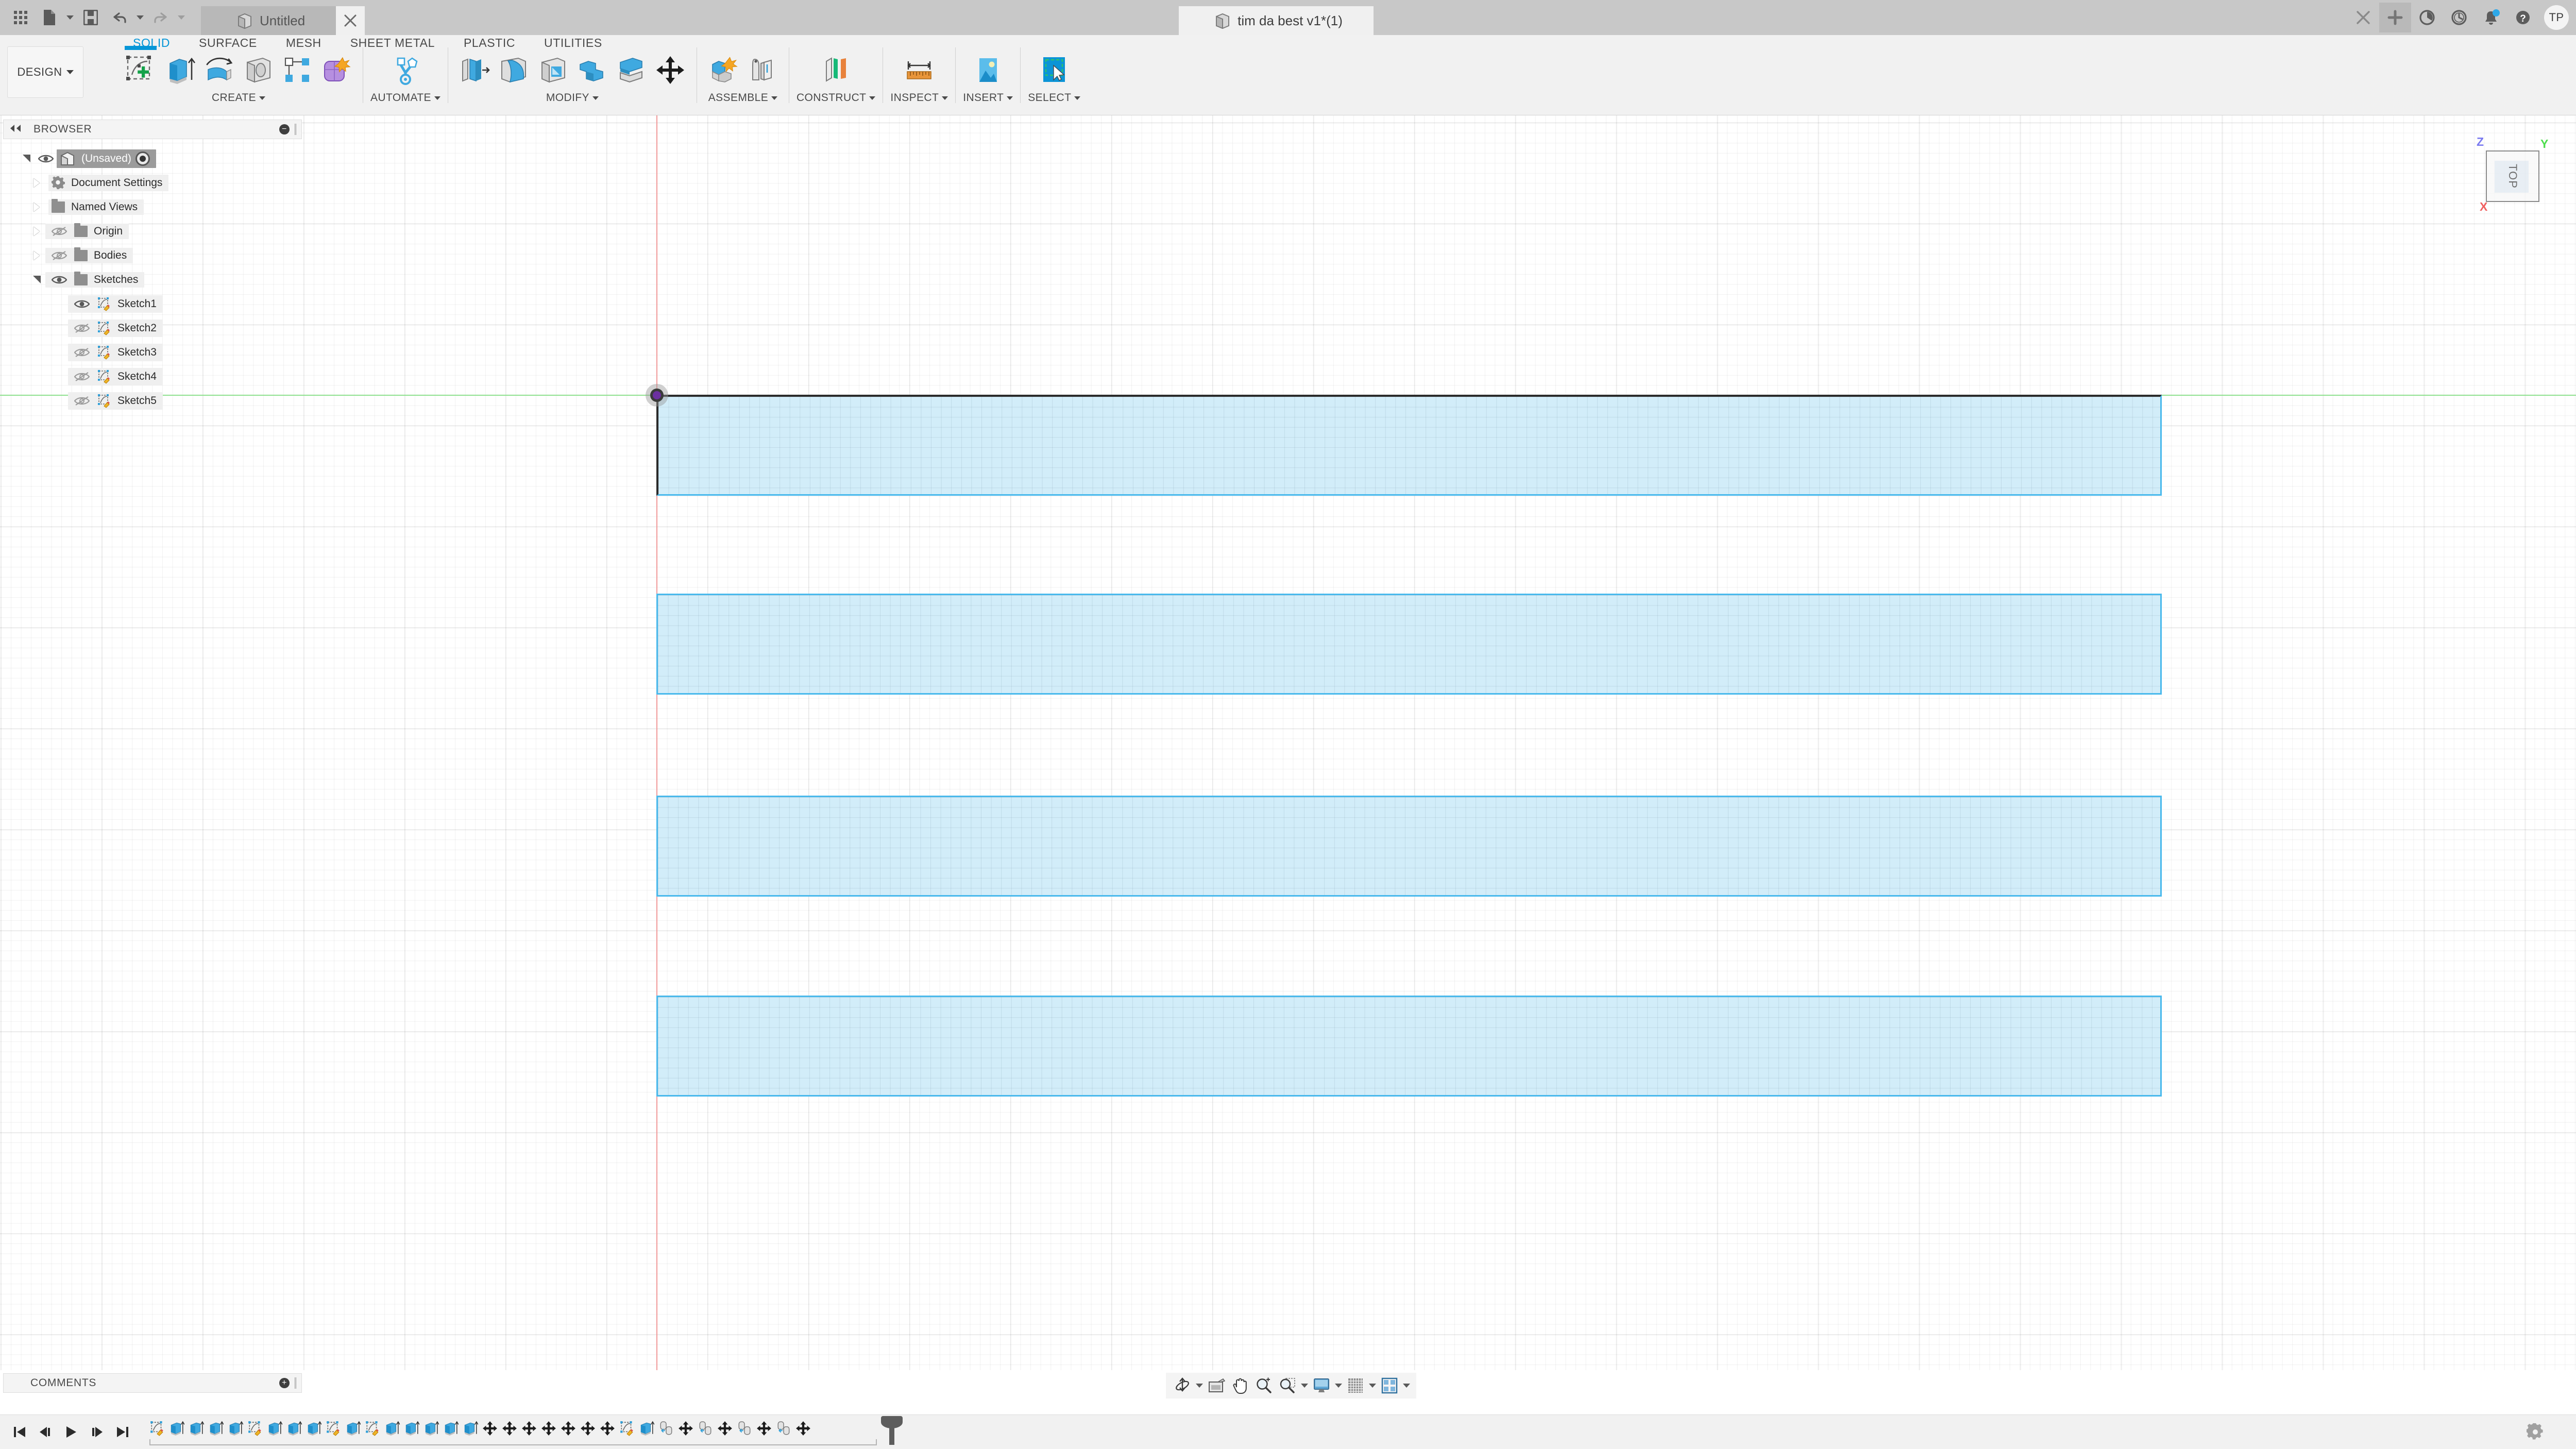  I want to click on clock-icon, so click(2459, 17).